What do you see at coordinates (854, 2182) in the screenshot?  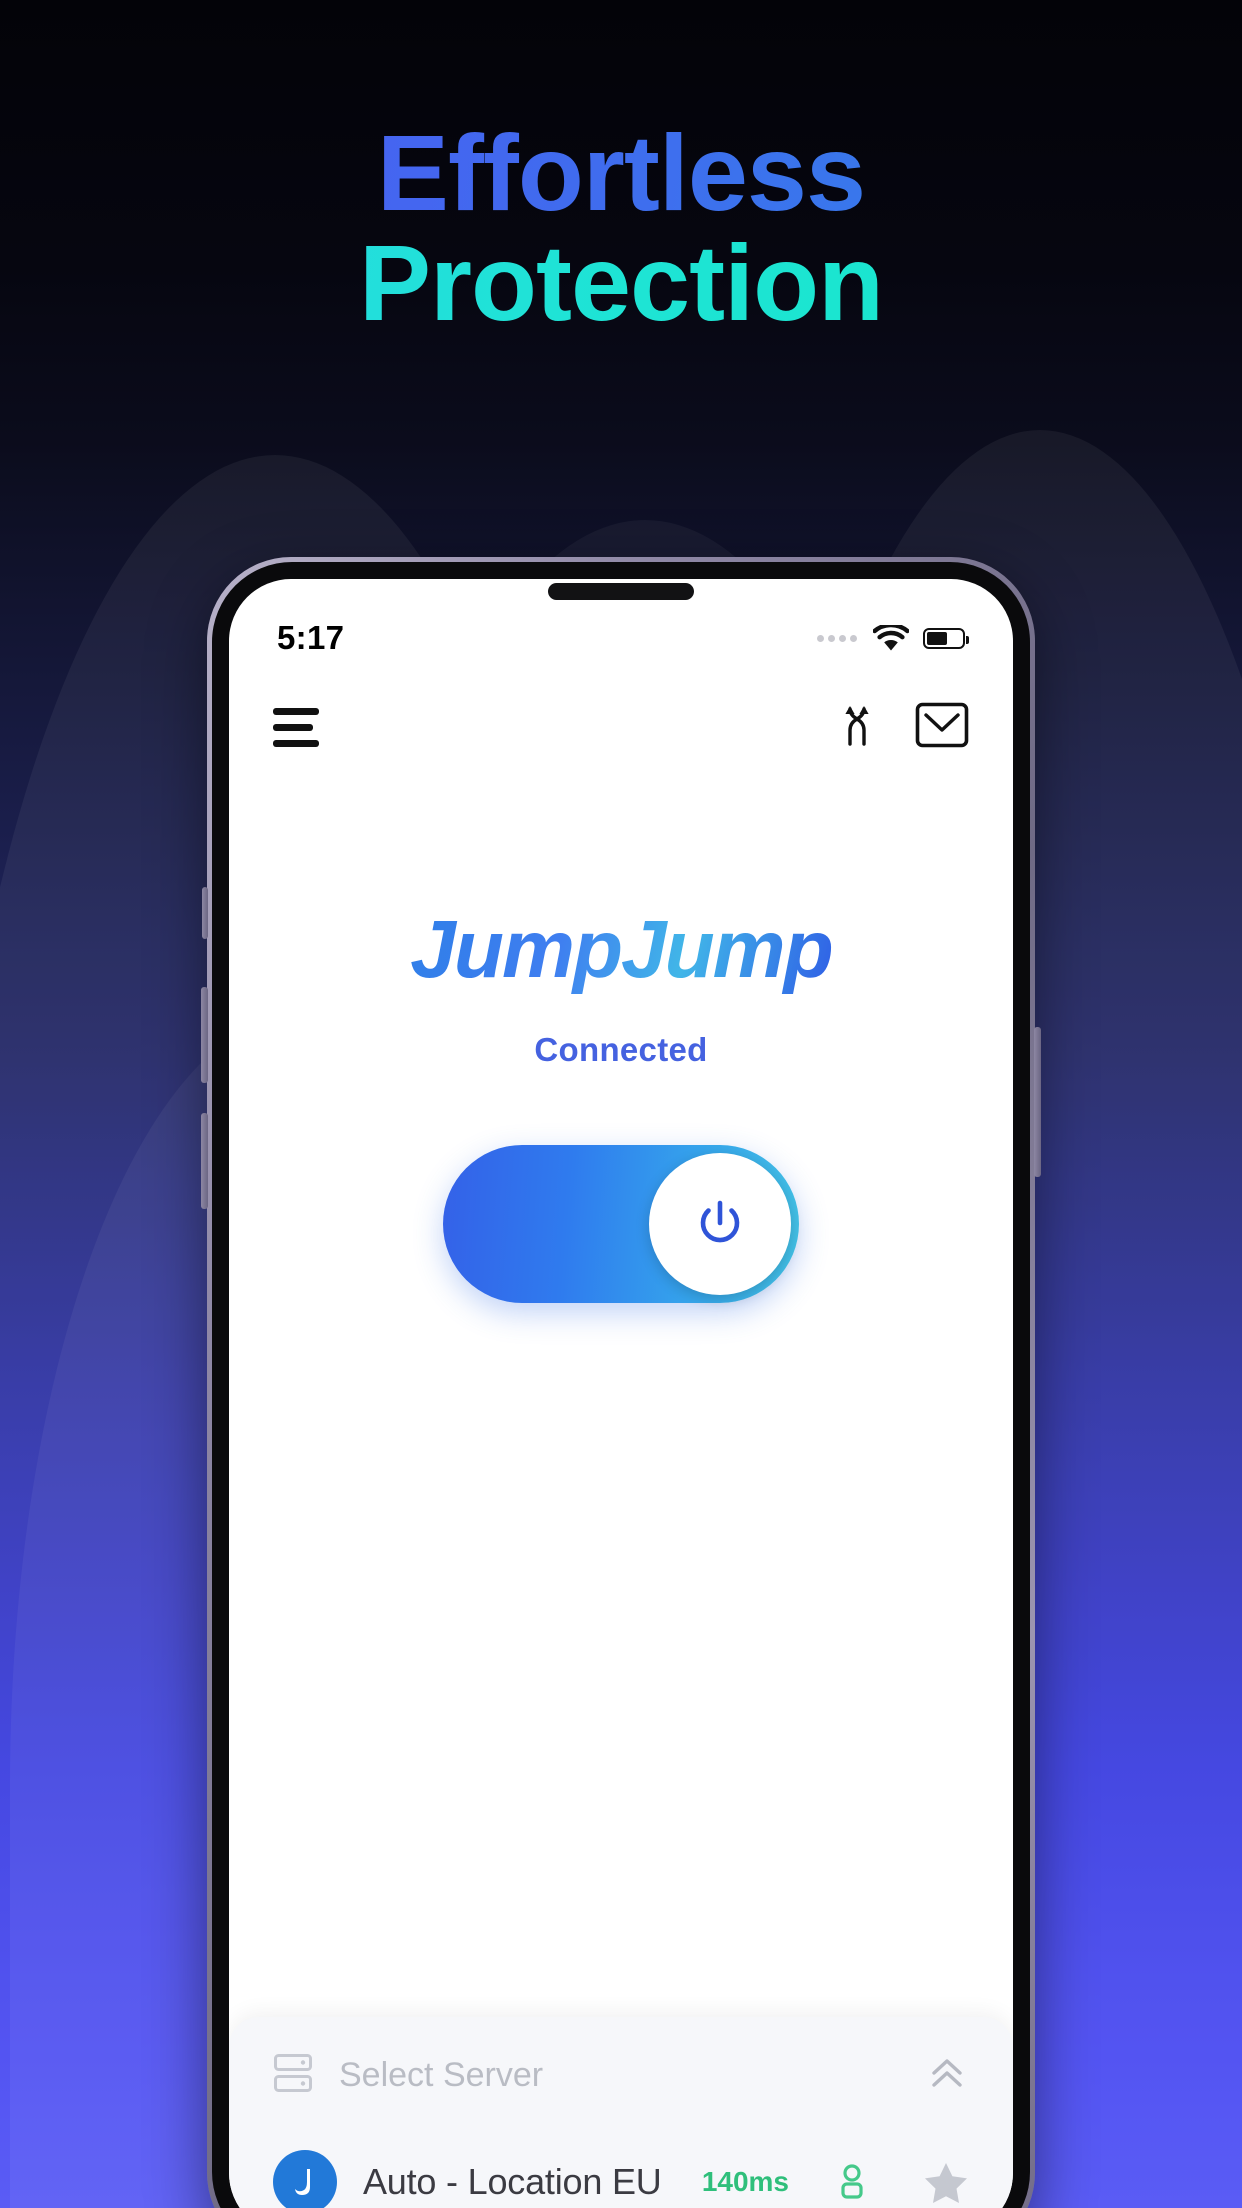 I see `user-icon` at bounding box center [854, 2182].